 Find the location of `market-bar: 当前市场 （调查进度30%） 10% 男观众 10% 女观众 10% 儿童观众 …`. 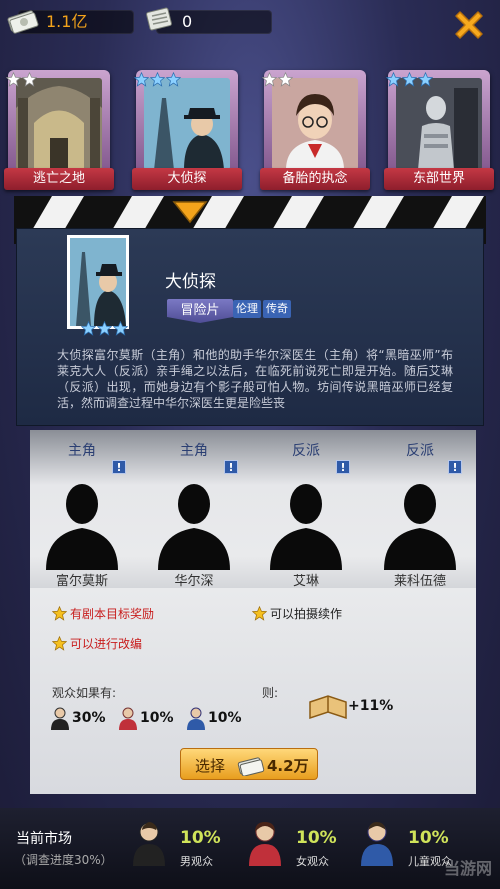

market-bar: 当前市场 （调查进度30%） 10% 男观众 10% 女观众 10% 儿童观众 … is located at coordinates (250, 848).